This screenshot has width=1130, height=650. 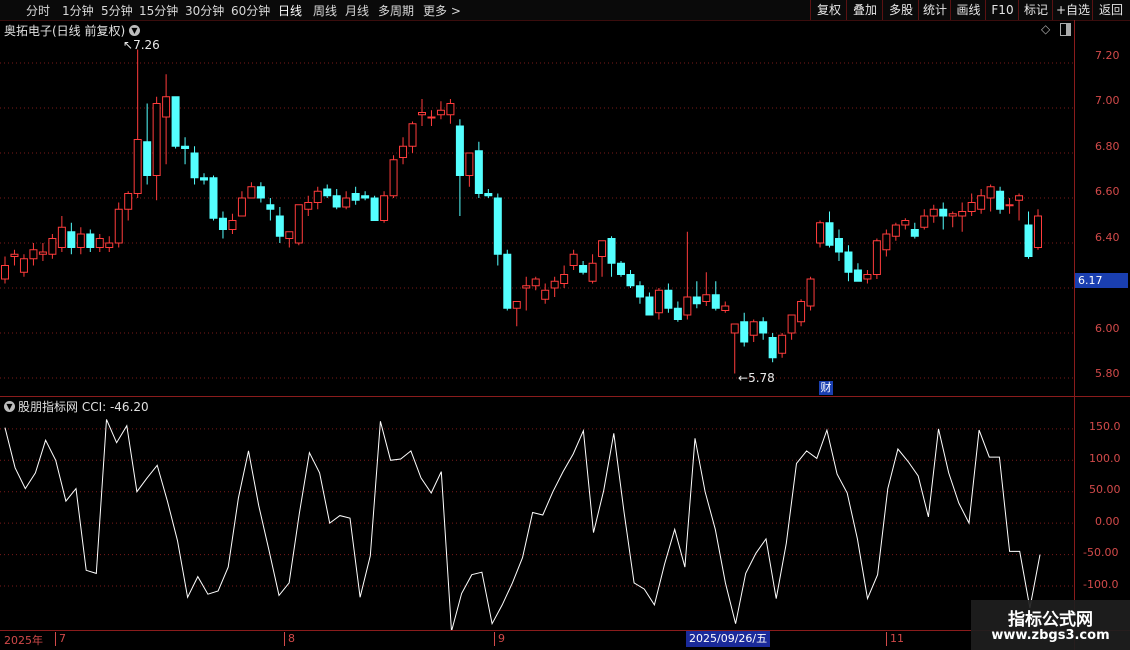 What do you see at coordinates (117, 10) in the screenshot?
I see `tab-5min: 5分钟` at bounding box center [117, 10].